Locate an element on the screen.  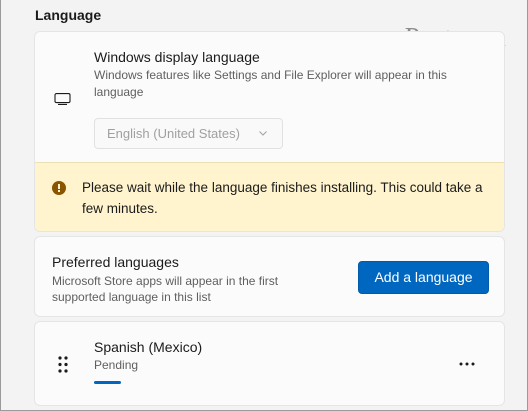
install-progress-bar is located at coordinates (107, 382).